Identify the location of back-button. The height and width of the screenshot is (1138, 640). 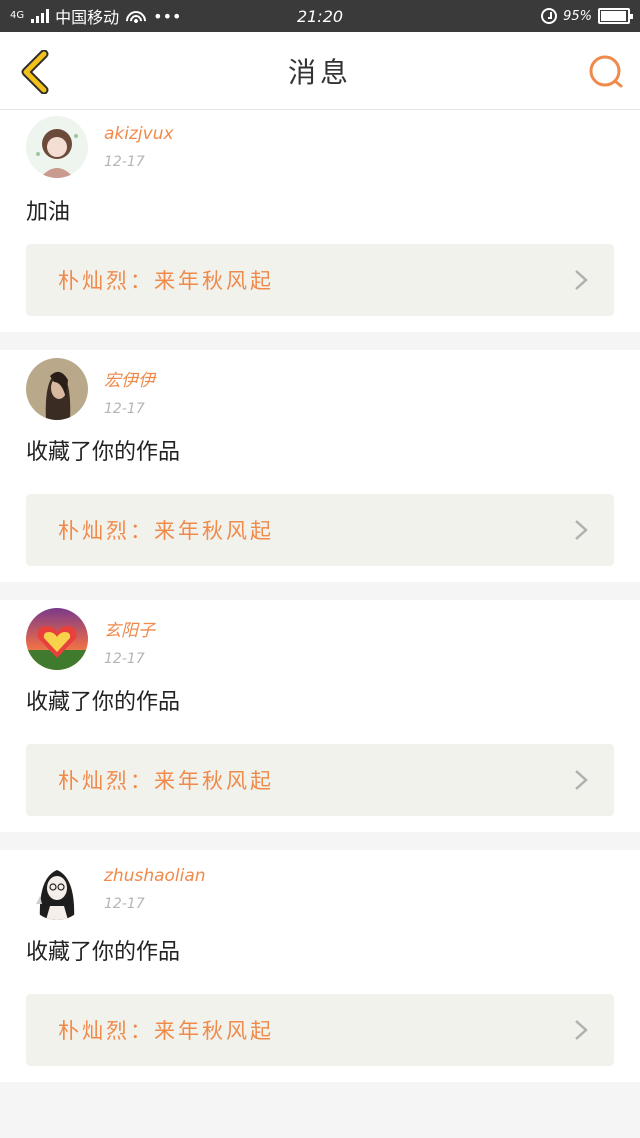
(35, 72).